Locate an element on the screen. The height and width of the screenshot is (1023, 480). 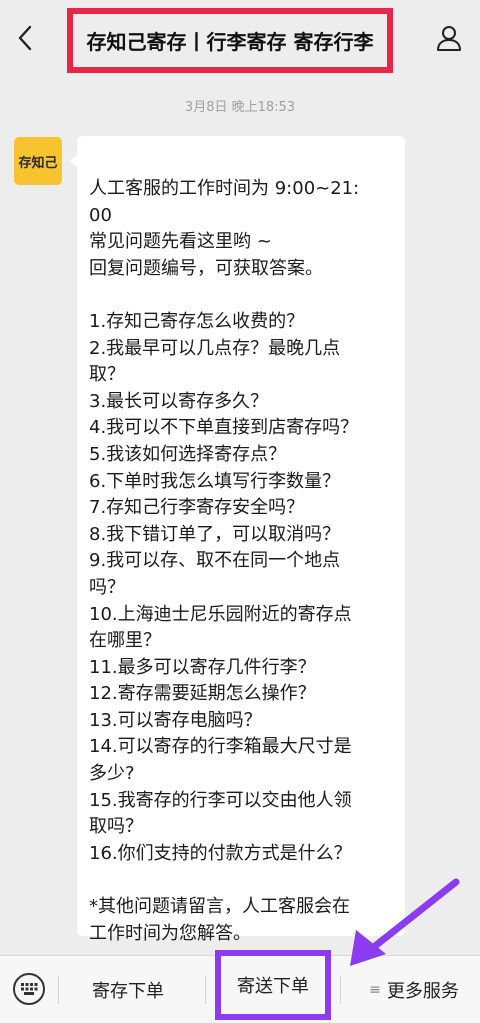
chevron-left-icon is located at coordinates (25, 38).